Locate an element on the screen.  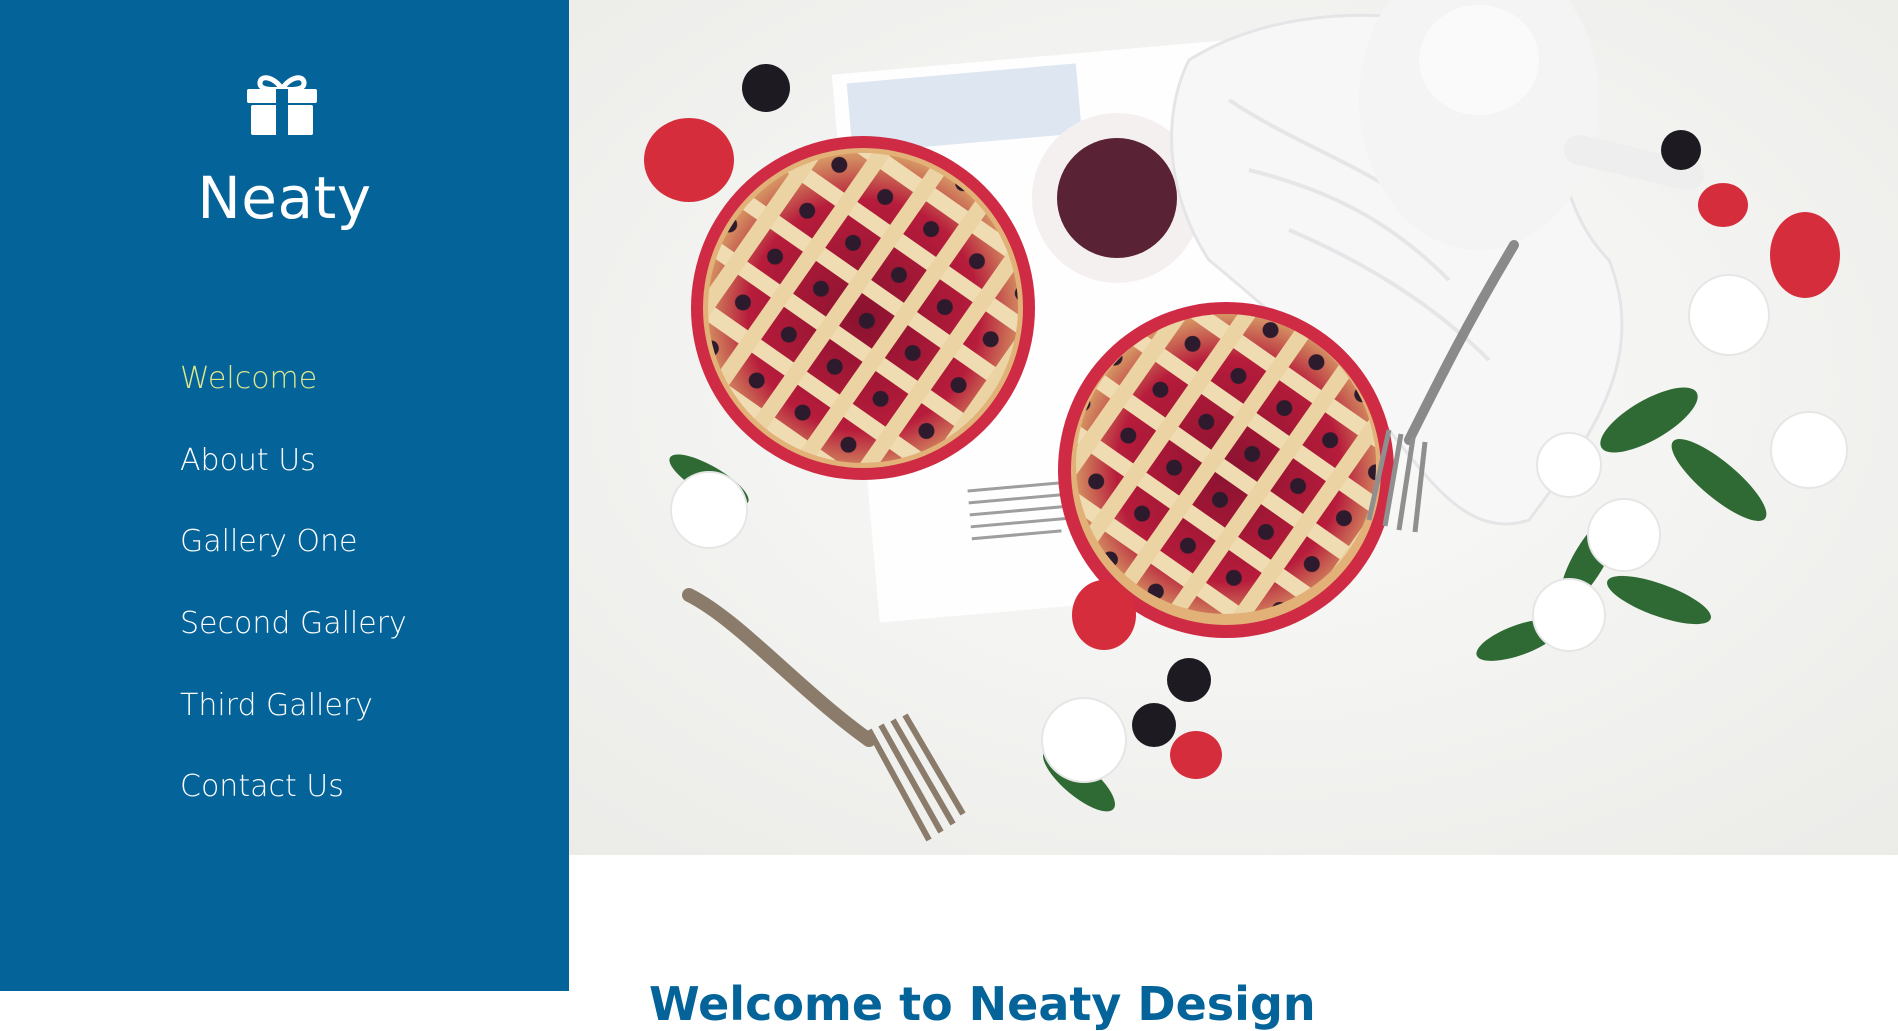
nav-item-gallery-one: Gallery One is located at coordinates (293, 549).